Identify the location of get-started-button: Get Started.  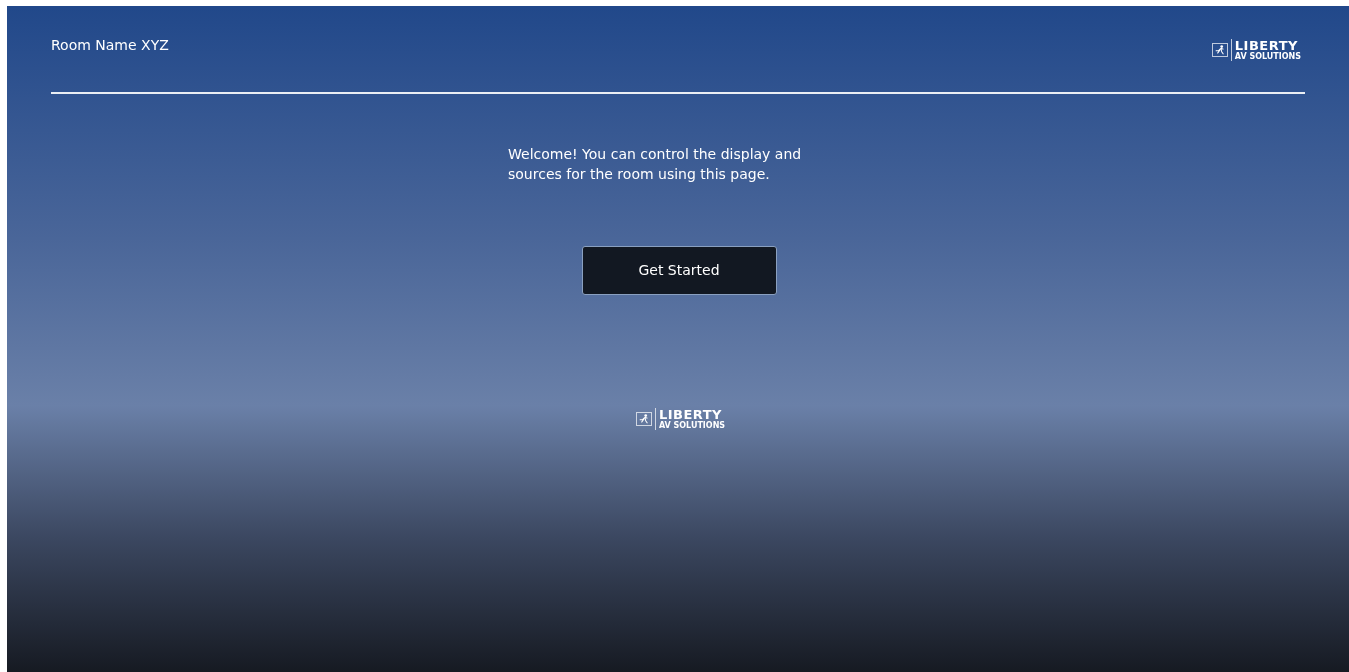
(679, 270).